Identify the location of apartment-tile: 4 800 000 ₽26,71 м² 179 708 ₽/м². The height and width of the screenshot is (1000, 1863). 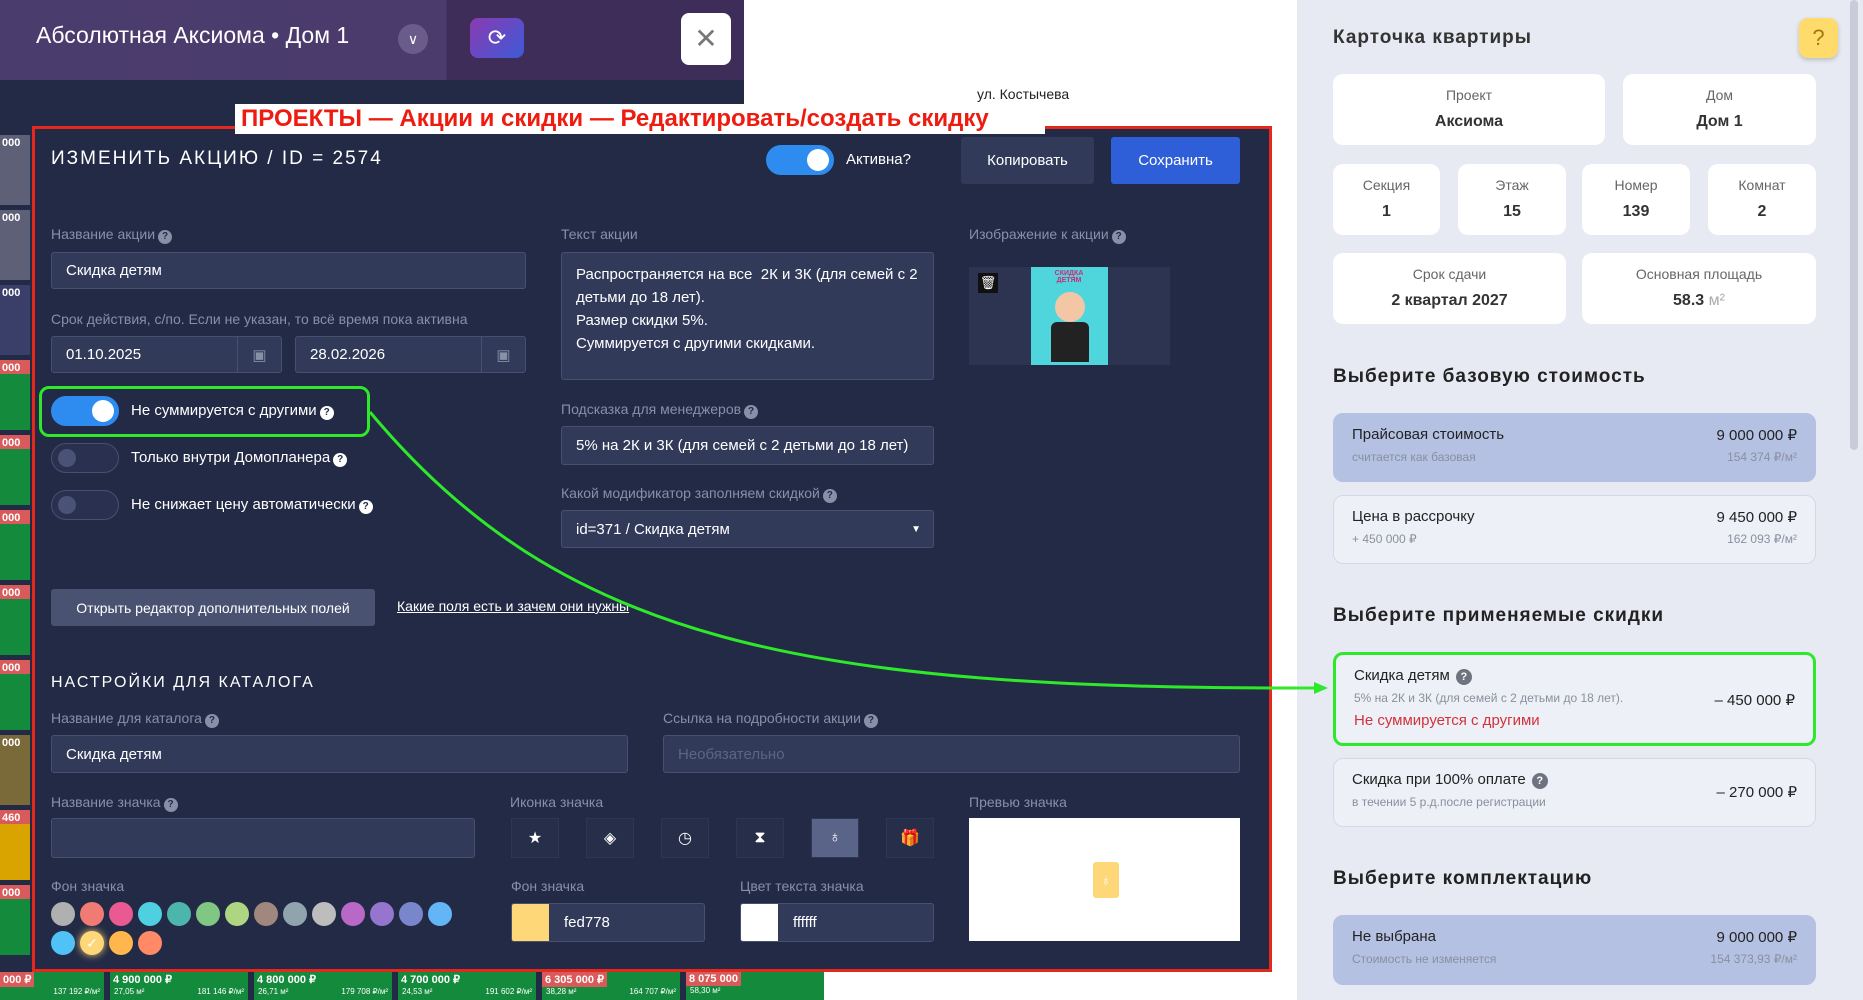
(323, 986).